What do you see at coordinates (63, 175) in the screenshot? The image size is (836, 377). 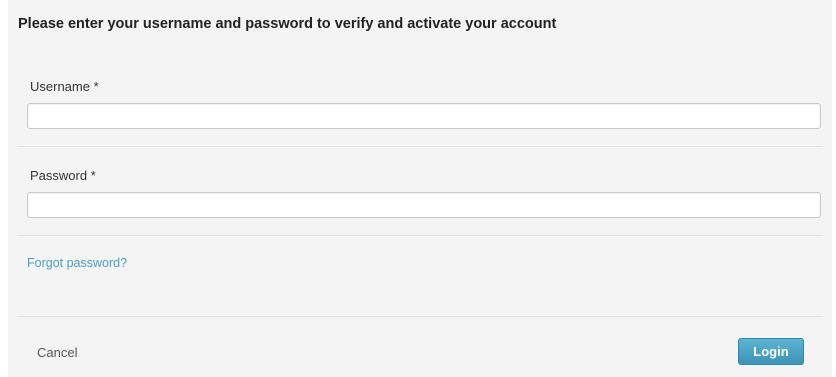 I see `password-label: Password *` at bounding box center [63, 175].